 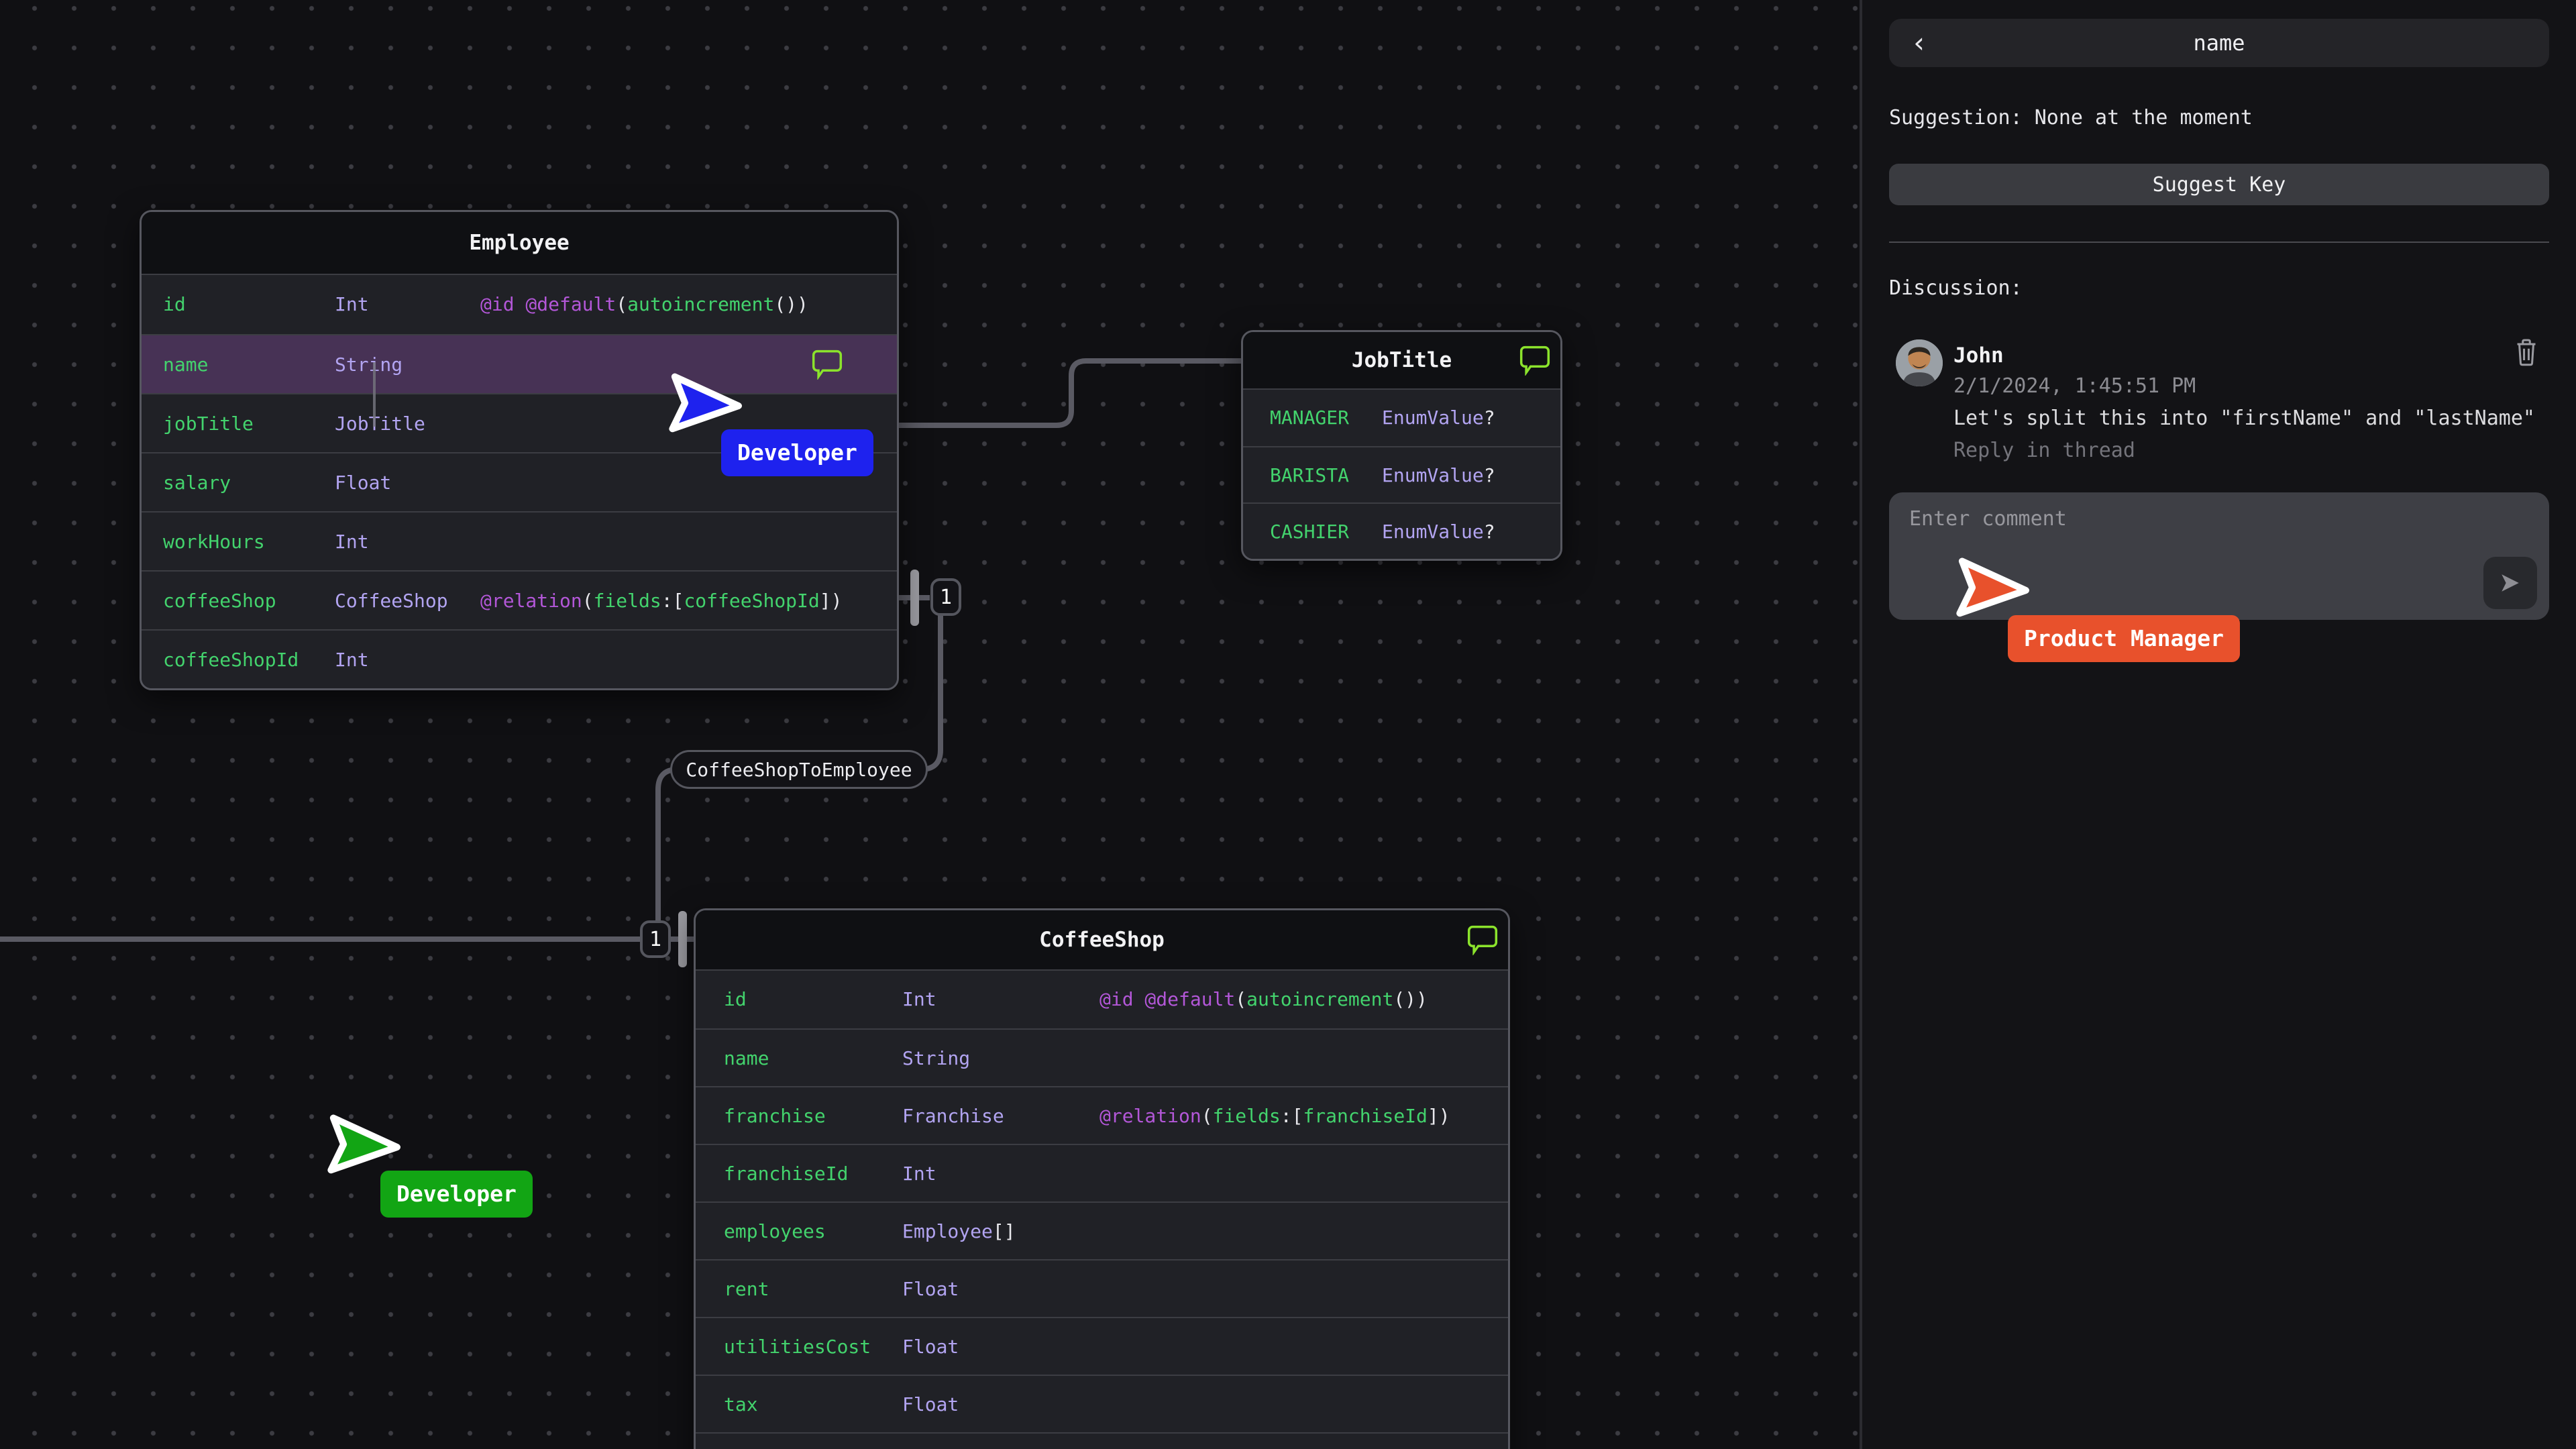 What do you see at coordinates (1919, 43) in the screenshot?
I see `back-button: ‹` at bounding box center [1919, 43].